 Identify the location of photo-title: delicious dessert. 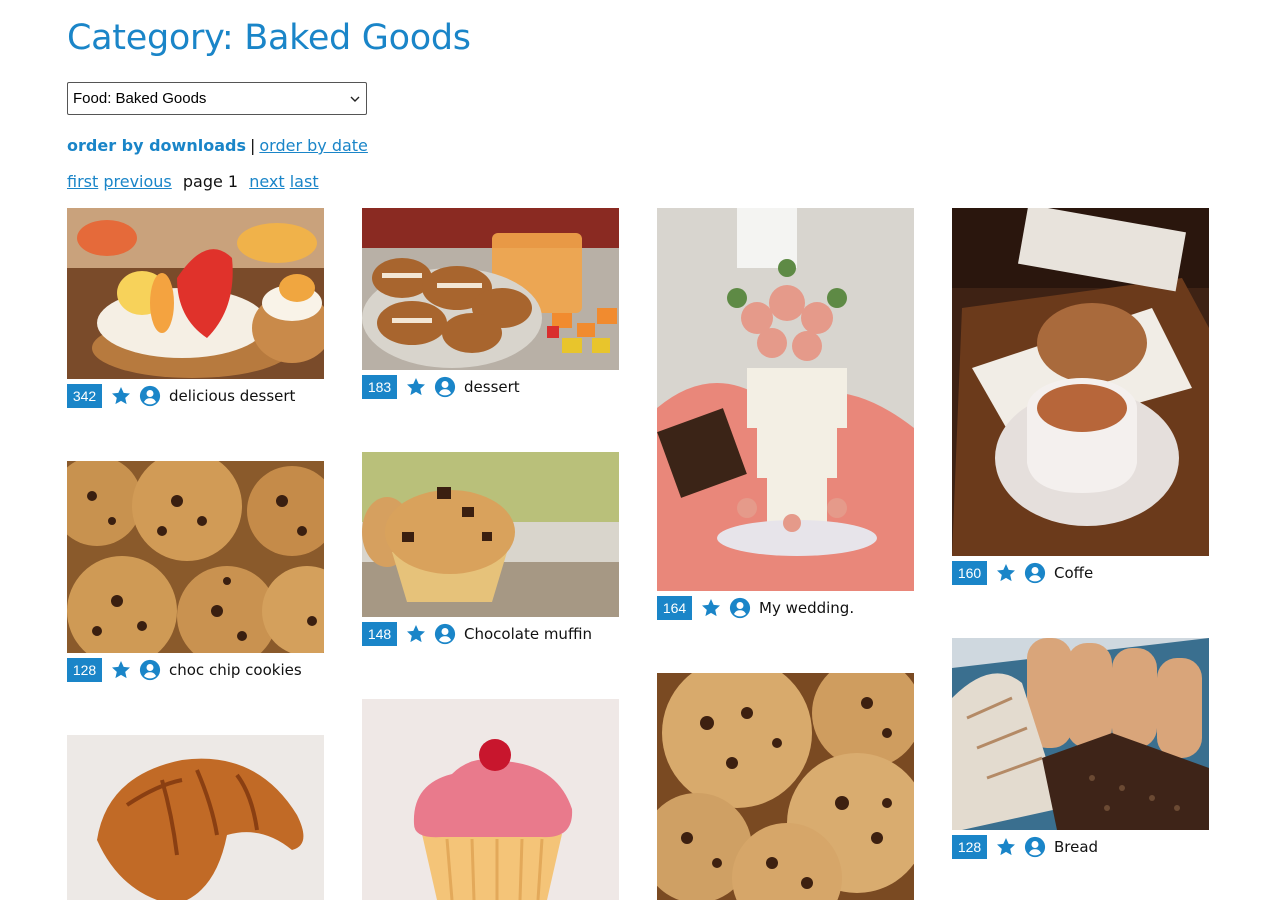
(232, 396).